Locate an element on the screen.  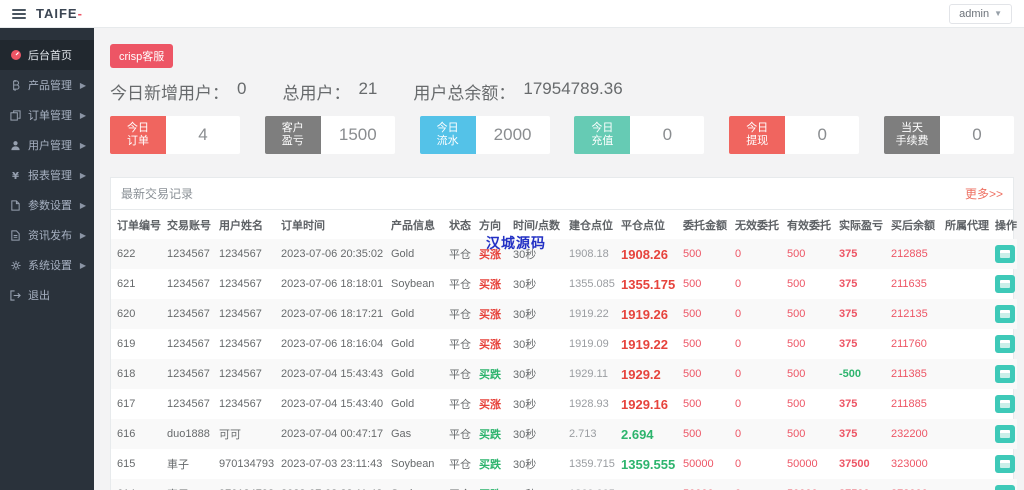
column-header: 交易账号 is located at coordinates (189, 226).